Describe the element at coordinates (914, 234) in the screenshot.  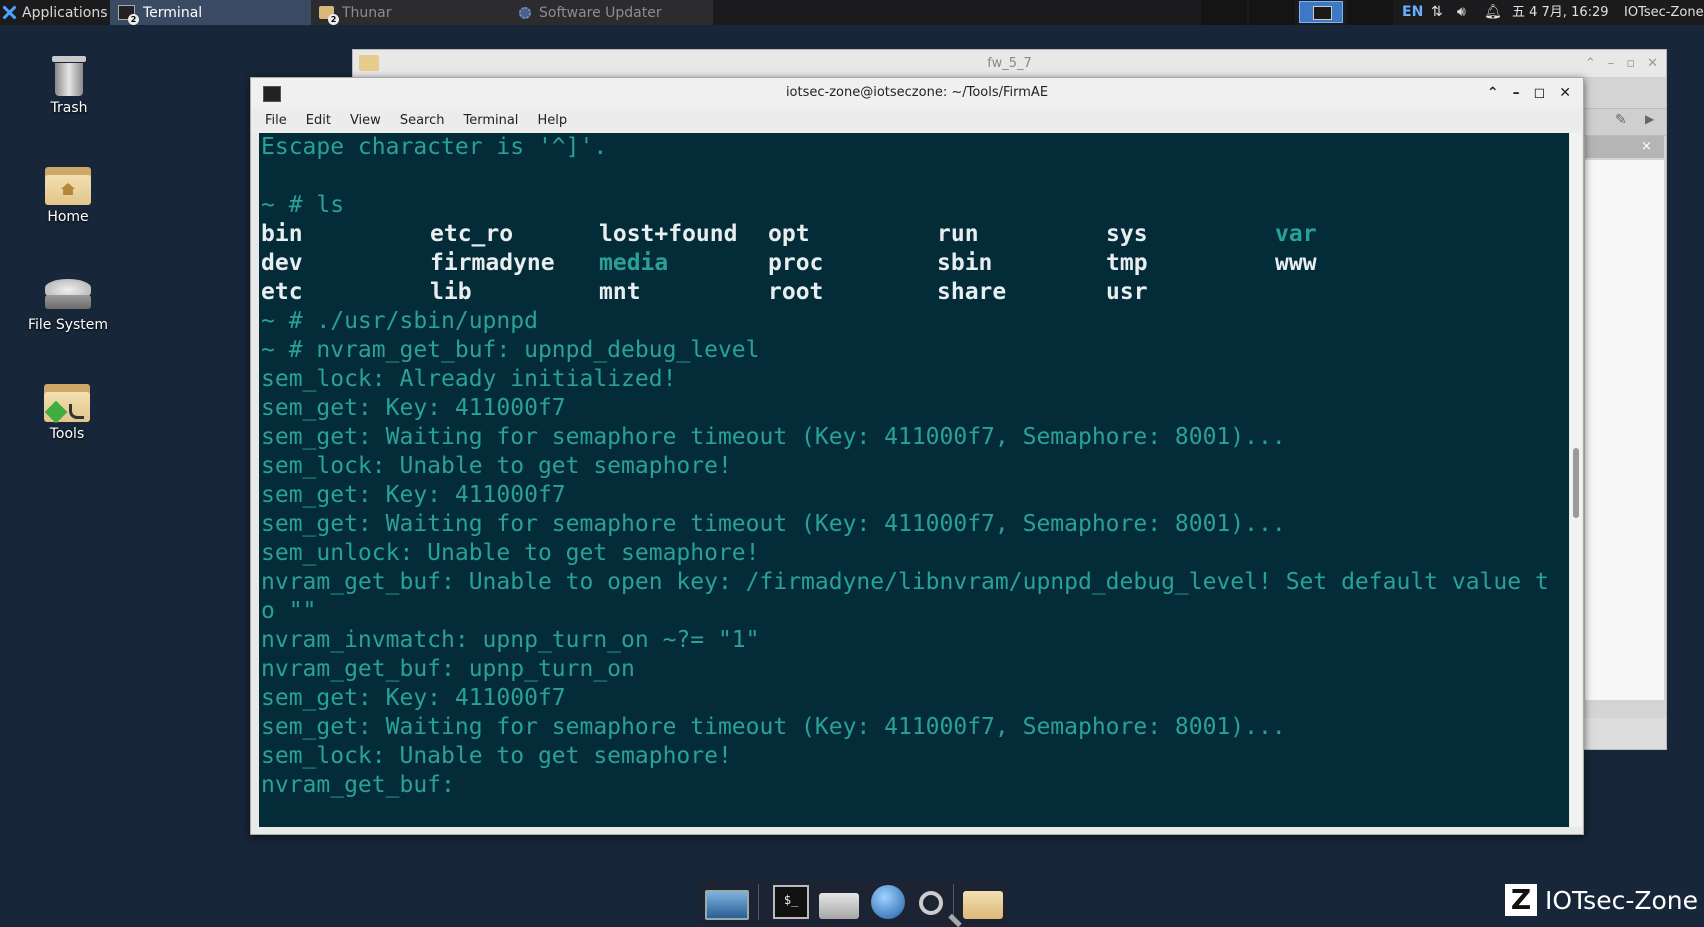
I see `ls-row: bin etc_ro lost+found opt run sys var` at that location.